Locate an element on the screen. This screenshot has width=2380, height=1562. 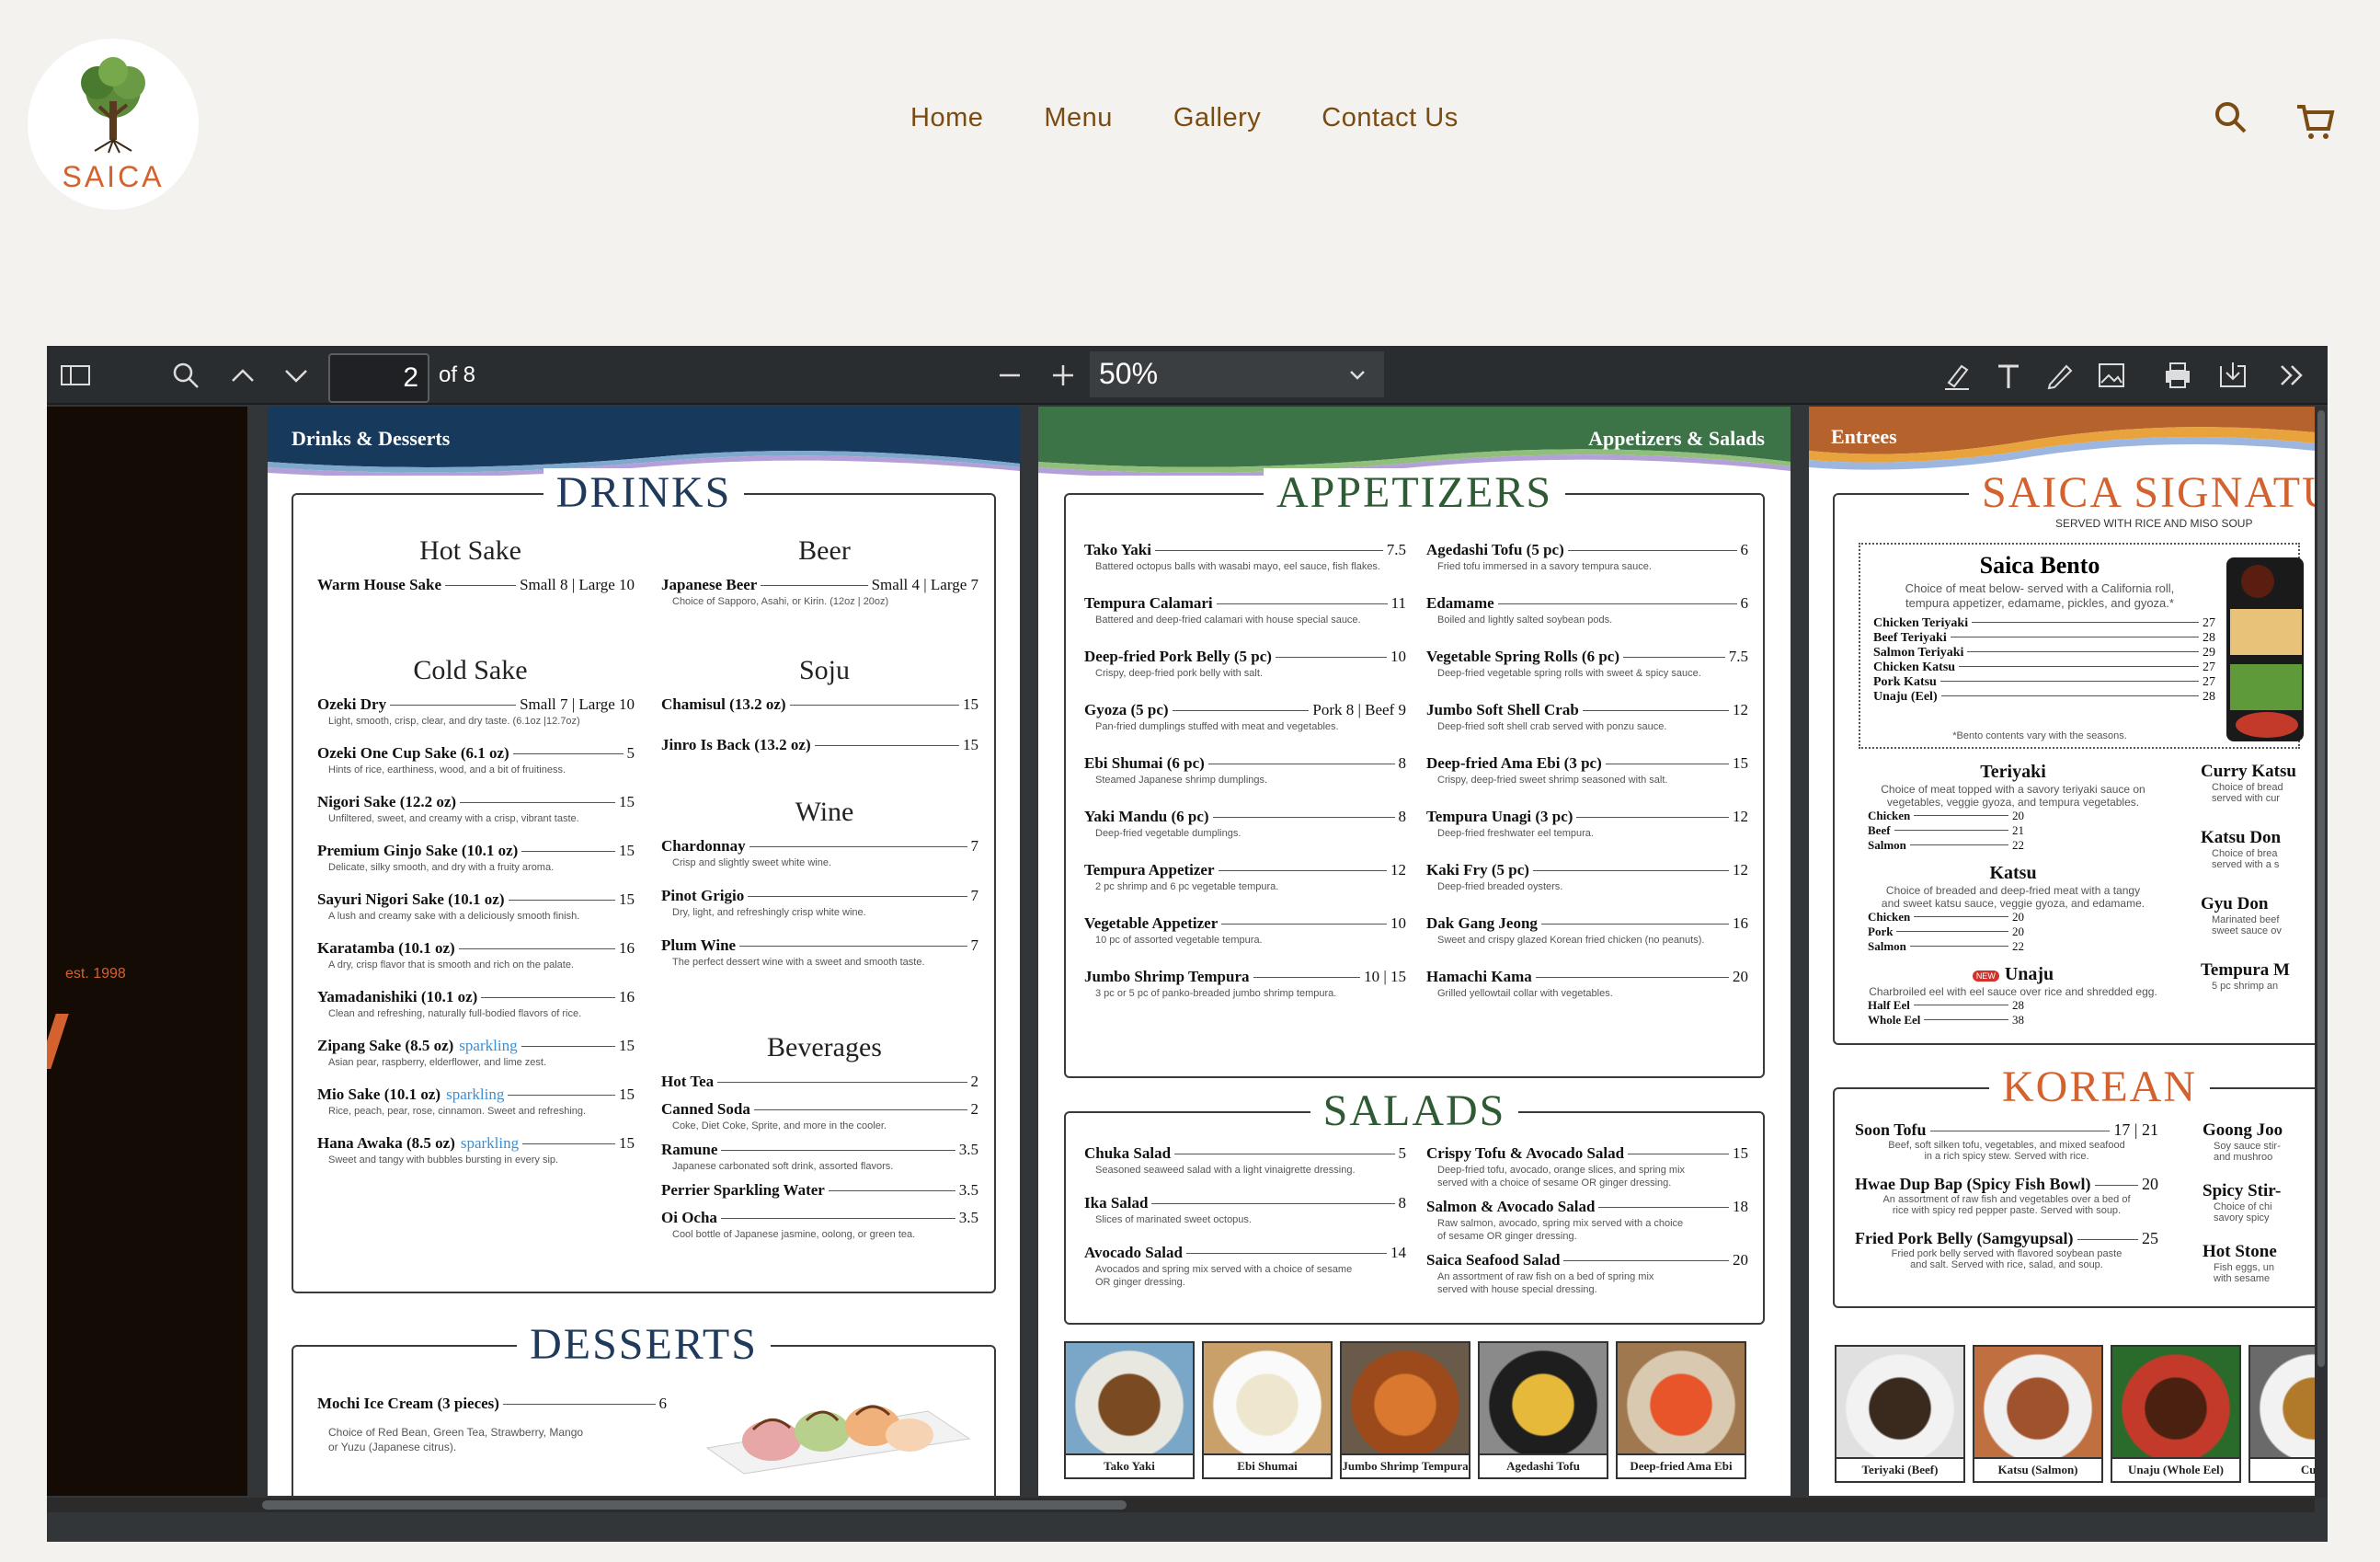
zoom-in-icon is located at coordinates (1063, 375).